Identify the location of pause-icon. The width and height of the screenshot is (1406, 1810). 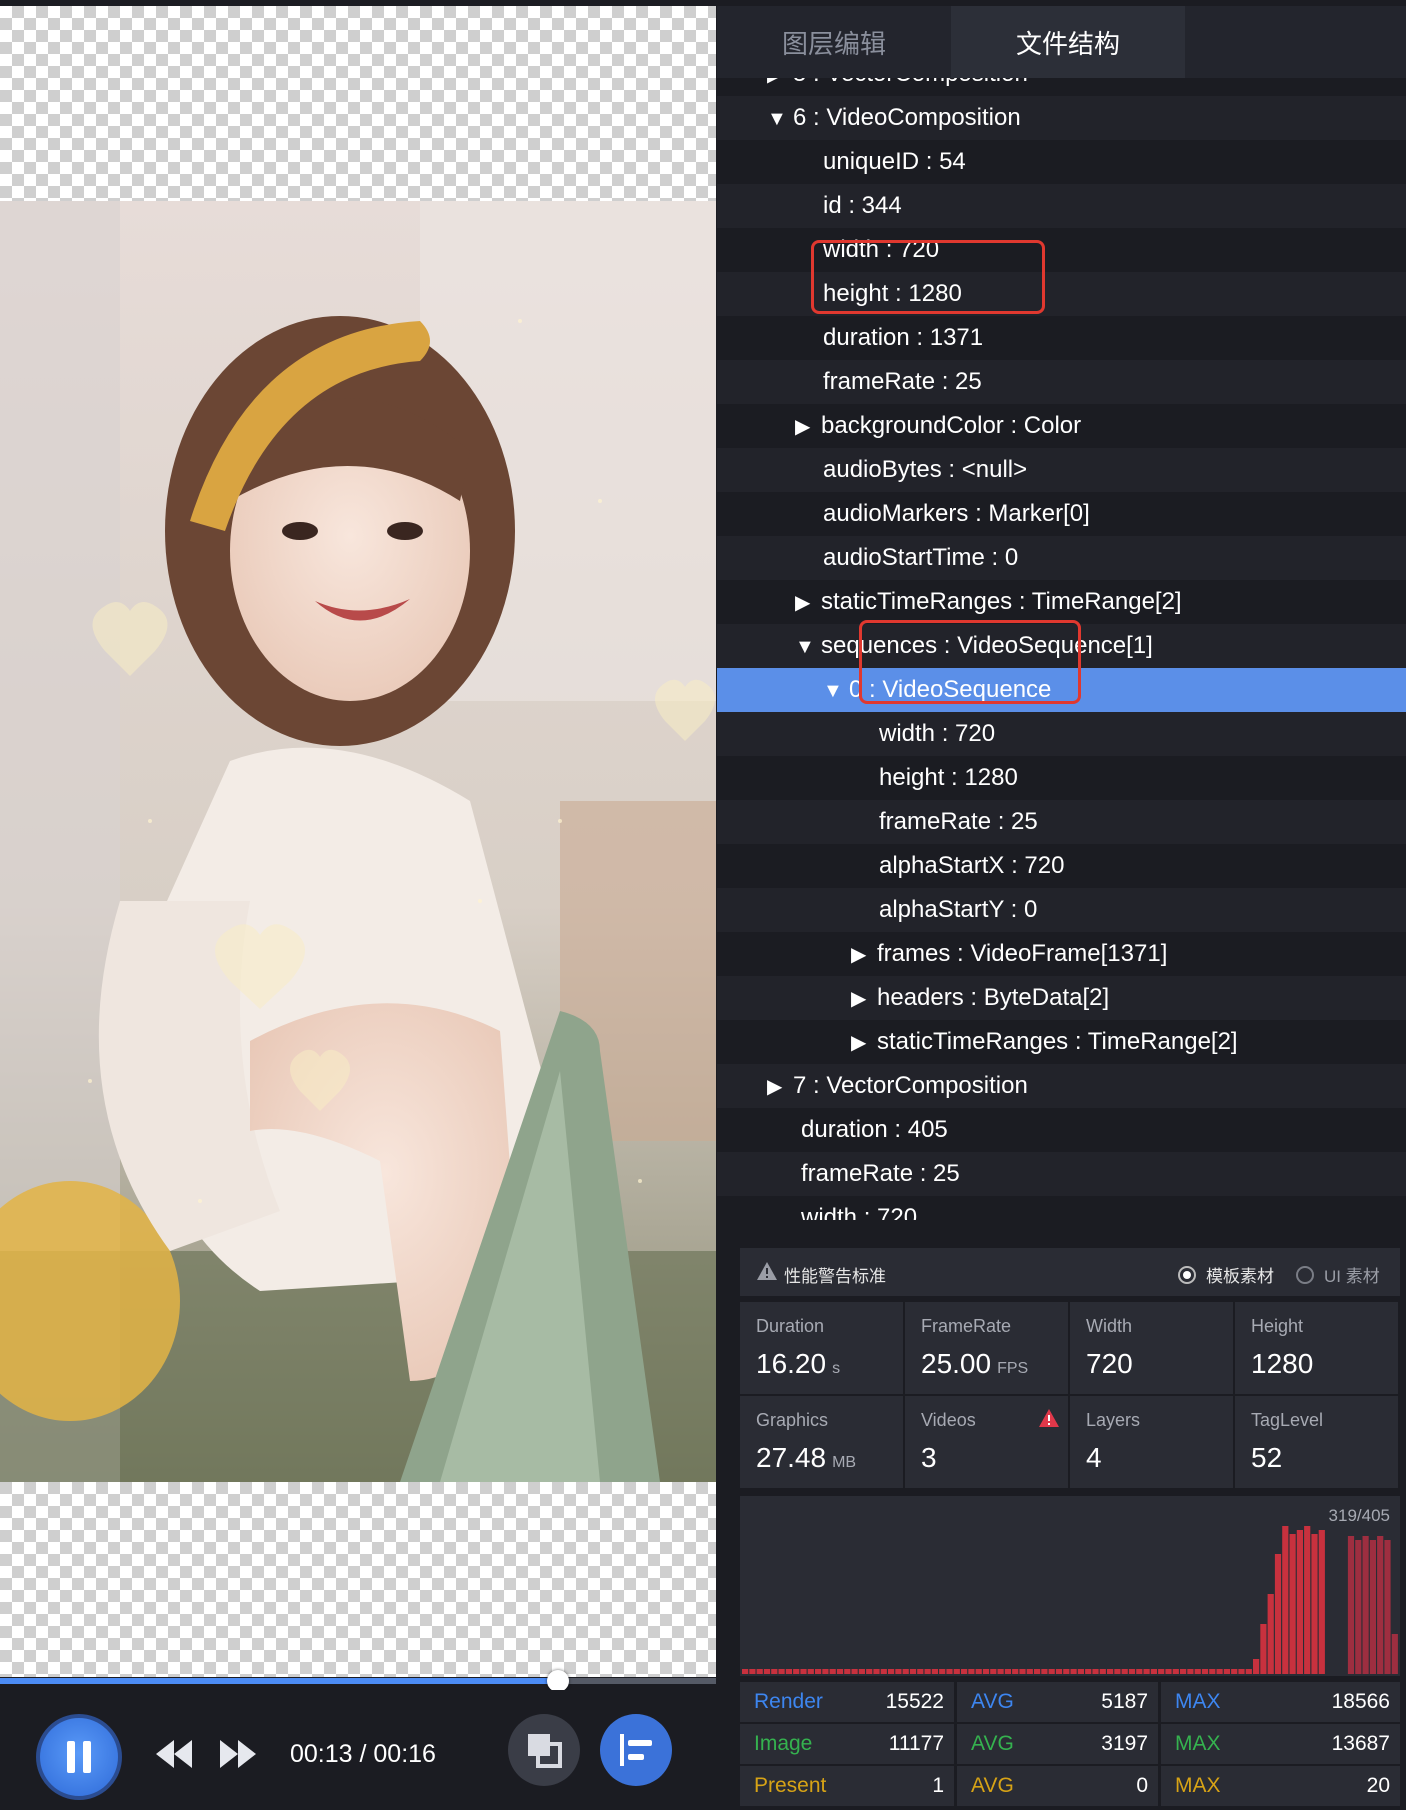
(87, 1757).